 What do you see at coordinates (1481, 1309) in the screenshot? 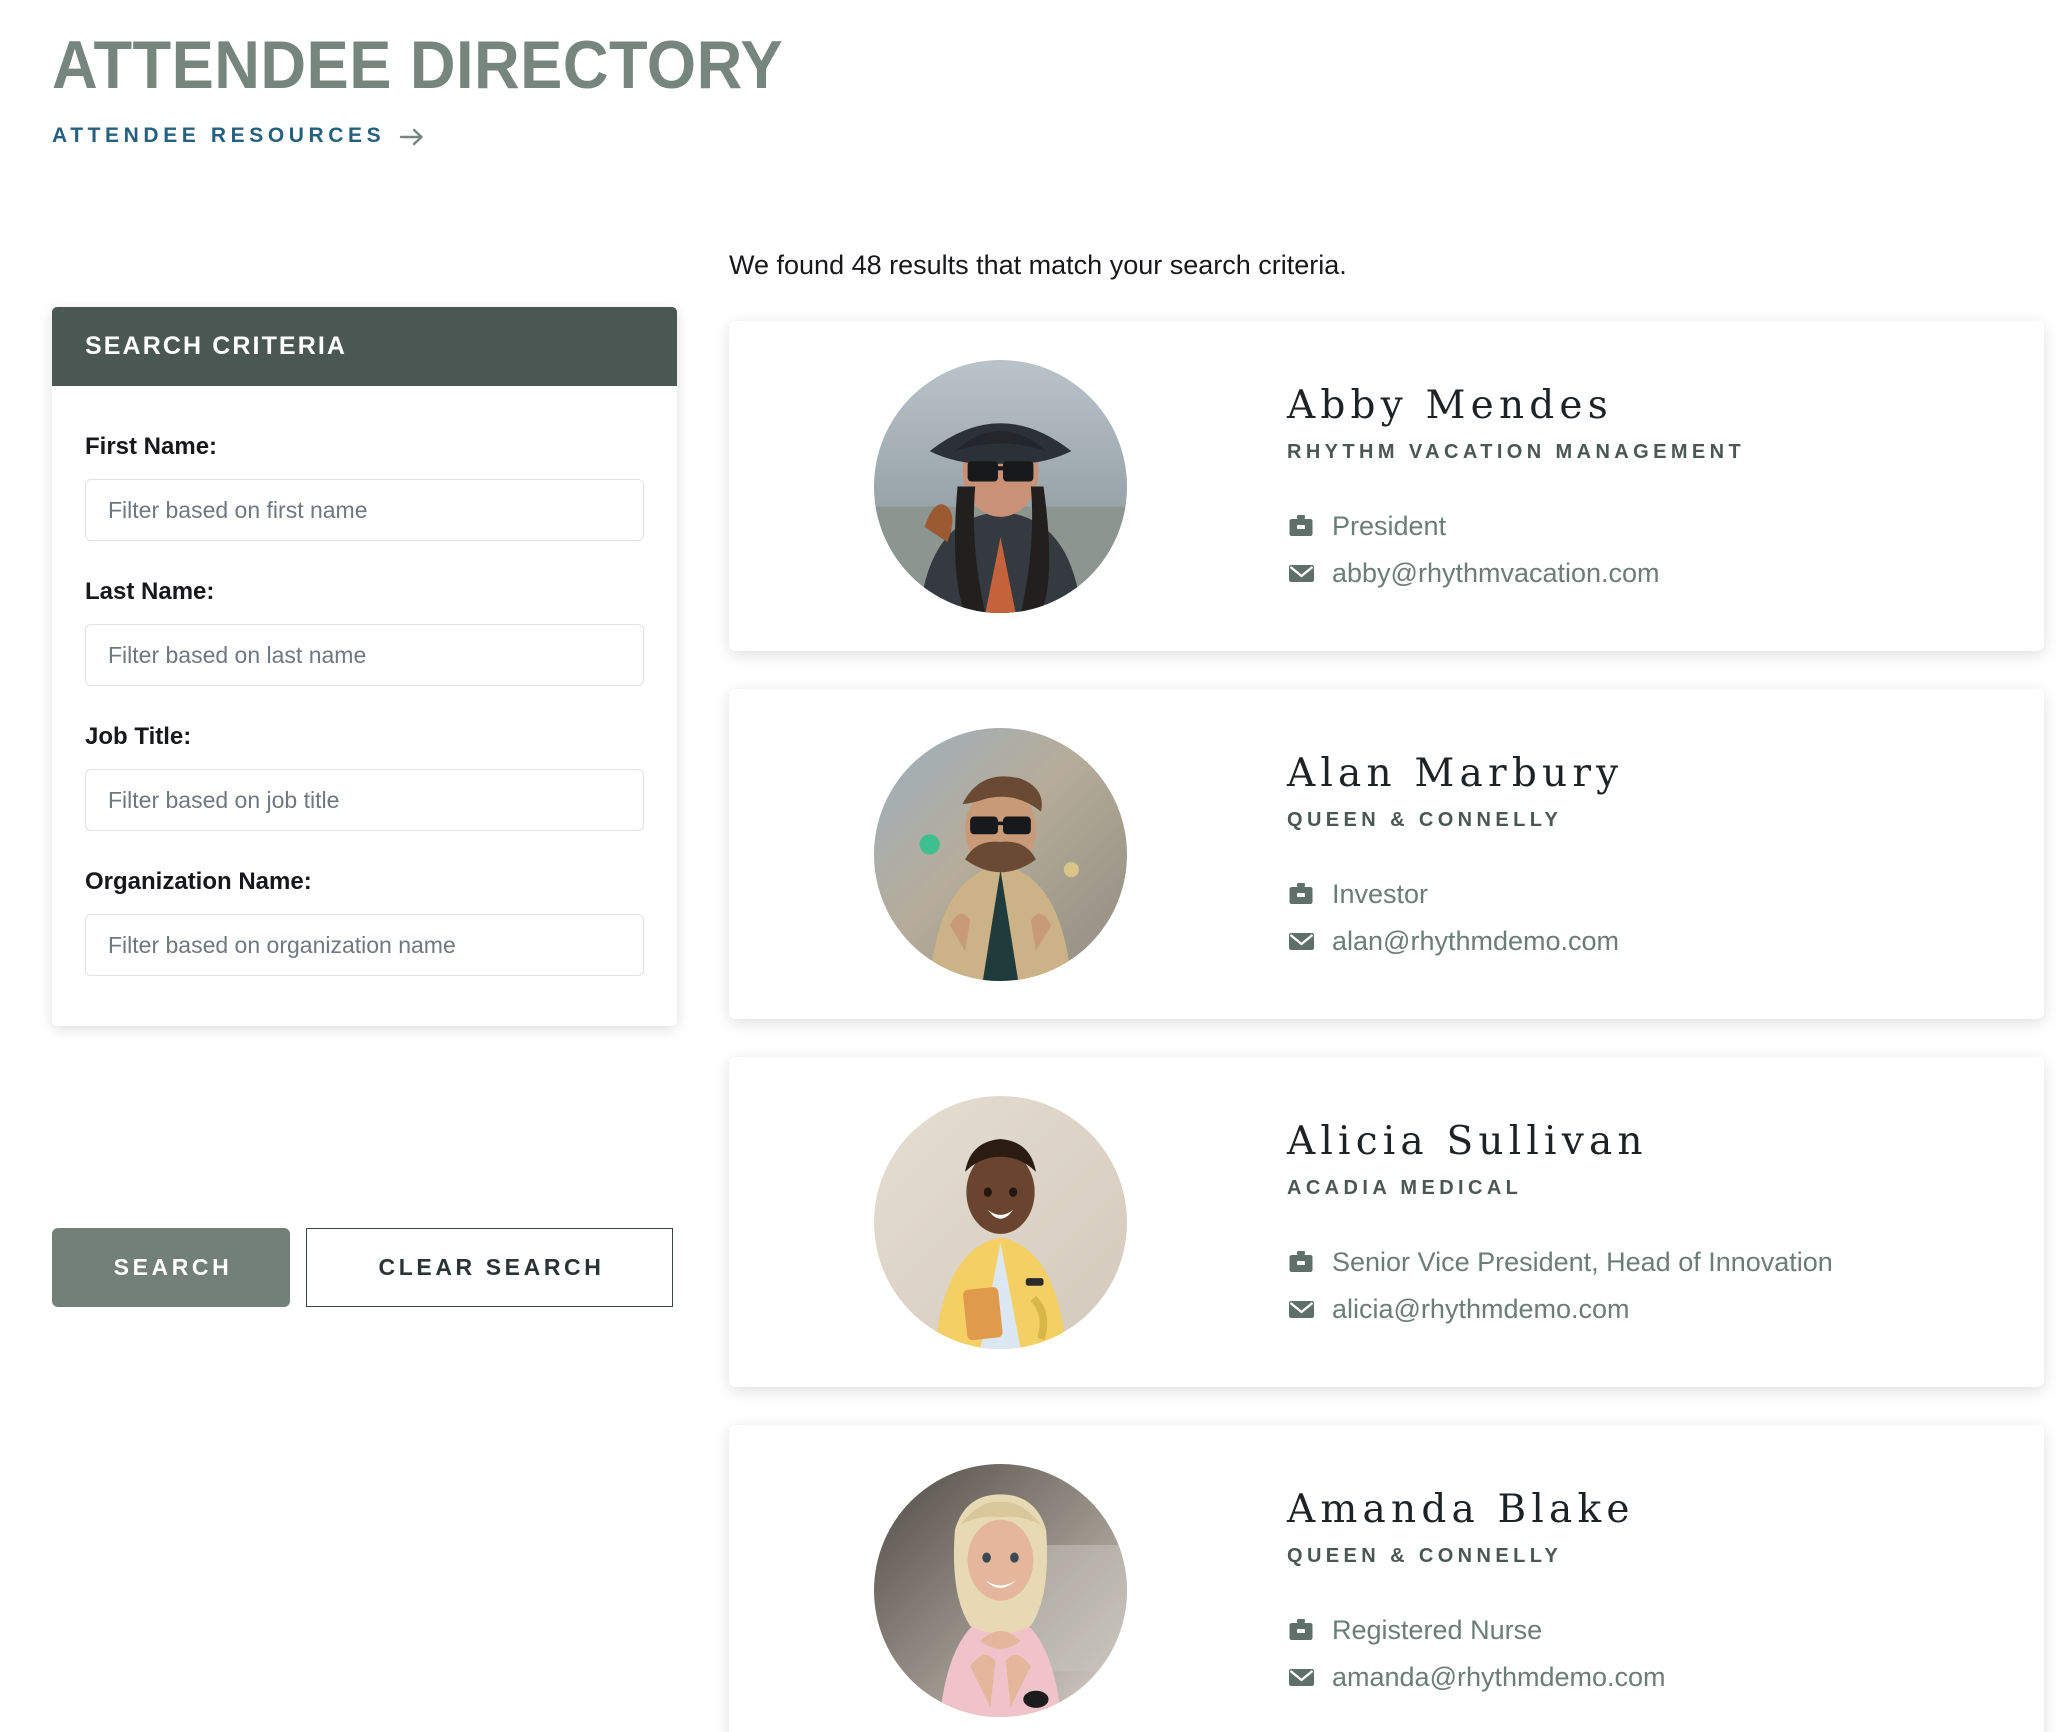
I see `attendee-email: alicia@rhythmdemo.com` at bounding box center [1481, 1309].